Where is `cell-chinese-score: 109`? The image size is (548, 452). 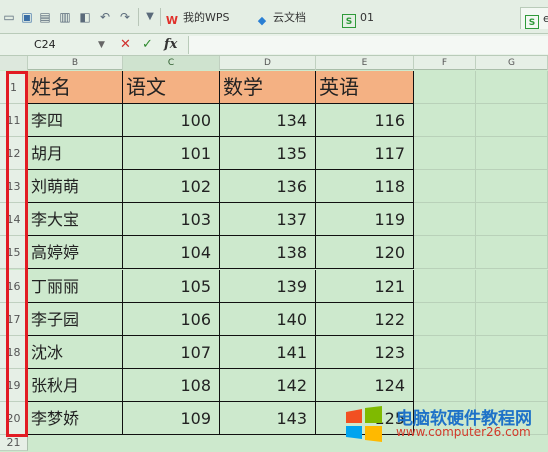
cell-chinese-score: 109 is located at coordinates (171, 418).